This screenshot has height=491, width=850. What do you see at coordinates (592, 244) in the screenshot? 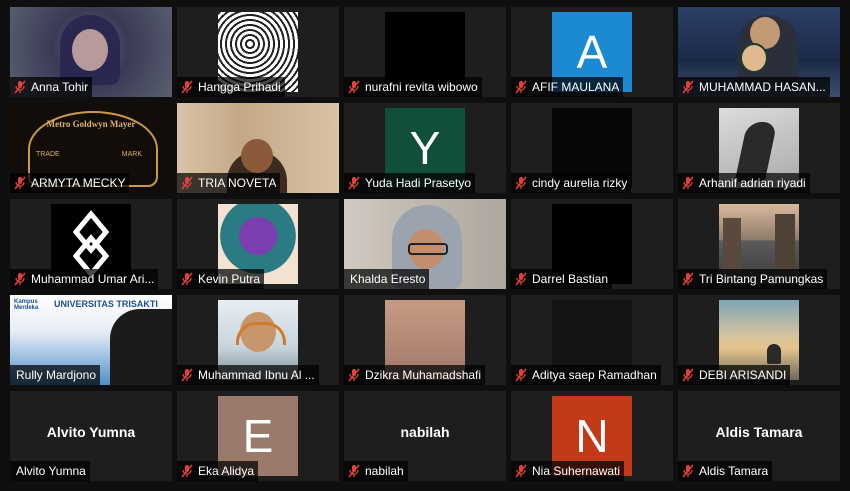
I see `participant-tile: Darrel Bastian` at bounding box center [592, 244].